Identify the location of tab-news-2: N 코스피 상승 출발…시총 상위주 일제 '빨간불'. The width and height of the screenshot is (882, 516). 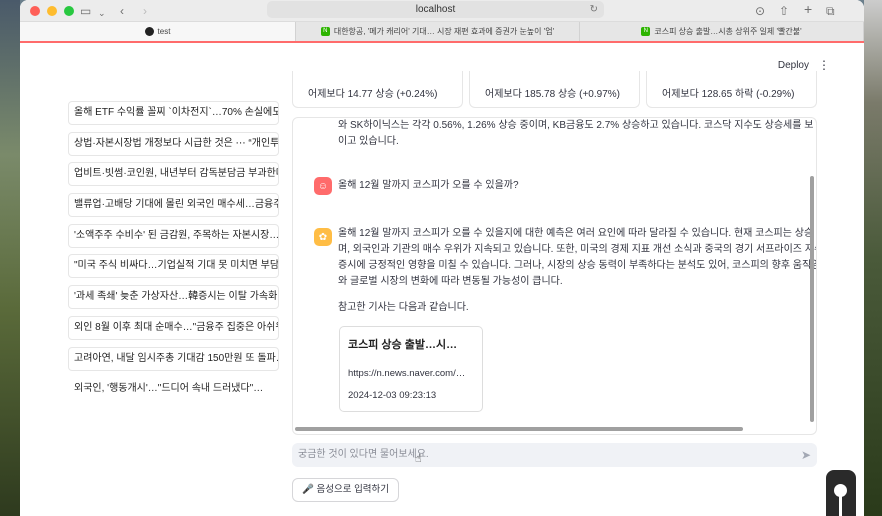
(722, 31).